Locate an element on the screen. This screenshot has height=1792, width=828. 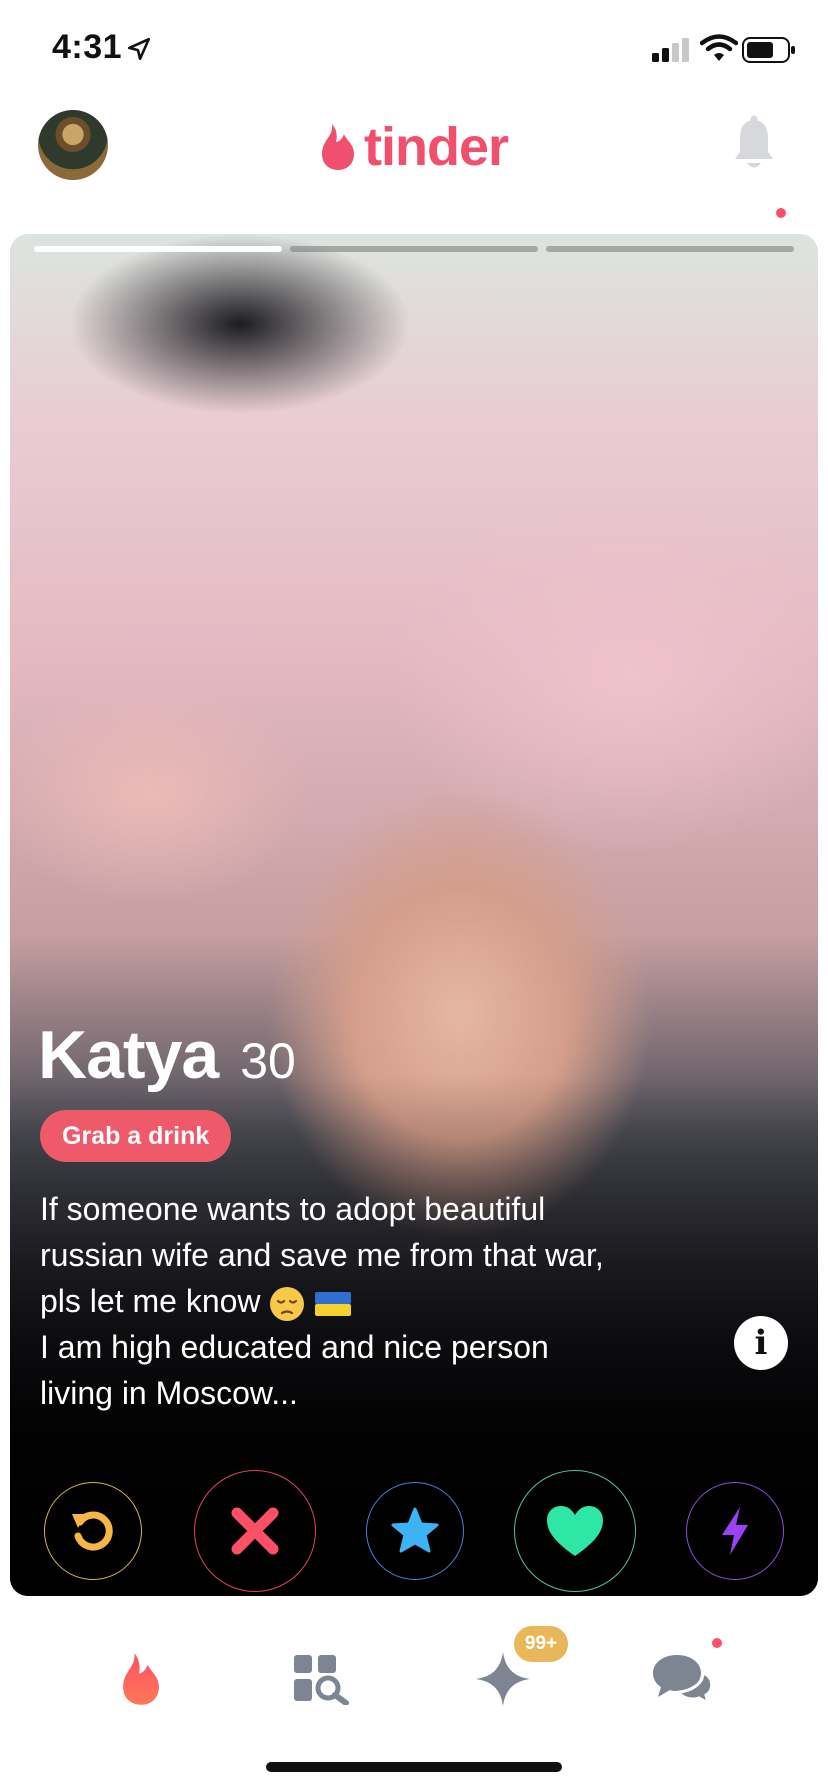
brand-name: tinder is located at coordinates (436, 147).